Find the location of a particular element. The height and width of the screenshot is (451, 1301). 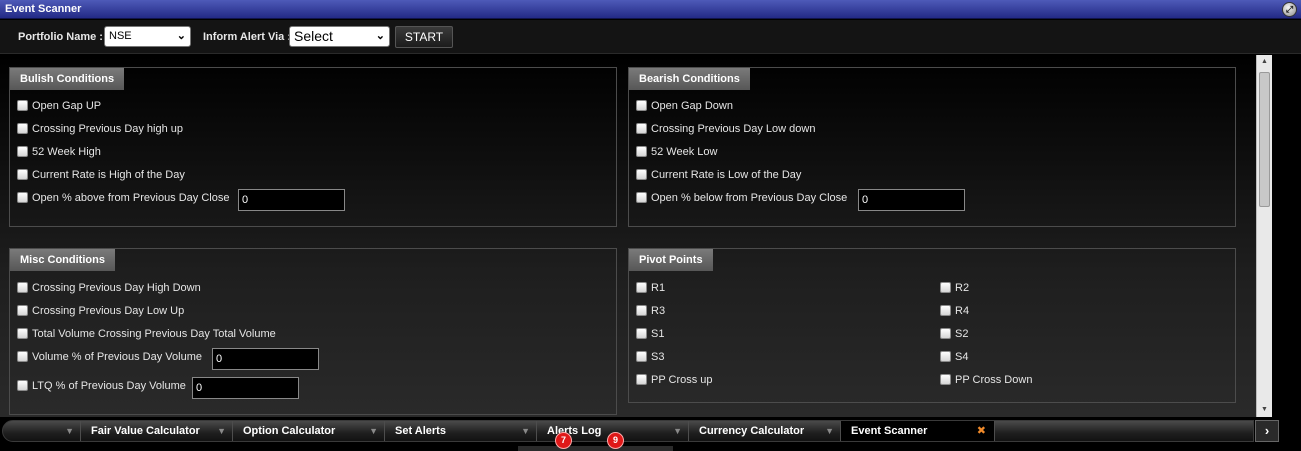

close-icon: ✖ is located at coordinates (981, 431).